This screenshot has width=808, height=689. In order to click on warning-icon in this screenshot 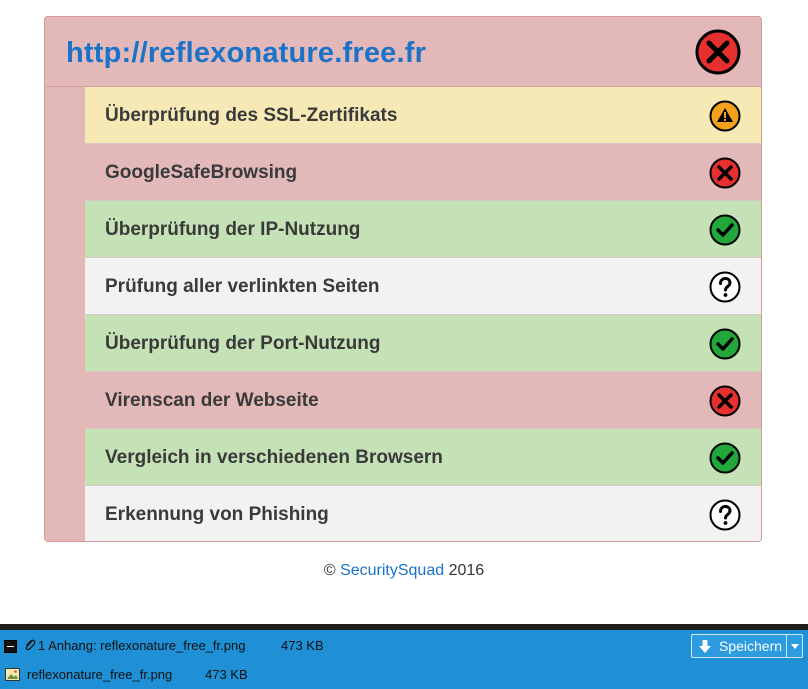, I will do `click(725, 116)`.